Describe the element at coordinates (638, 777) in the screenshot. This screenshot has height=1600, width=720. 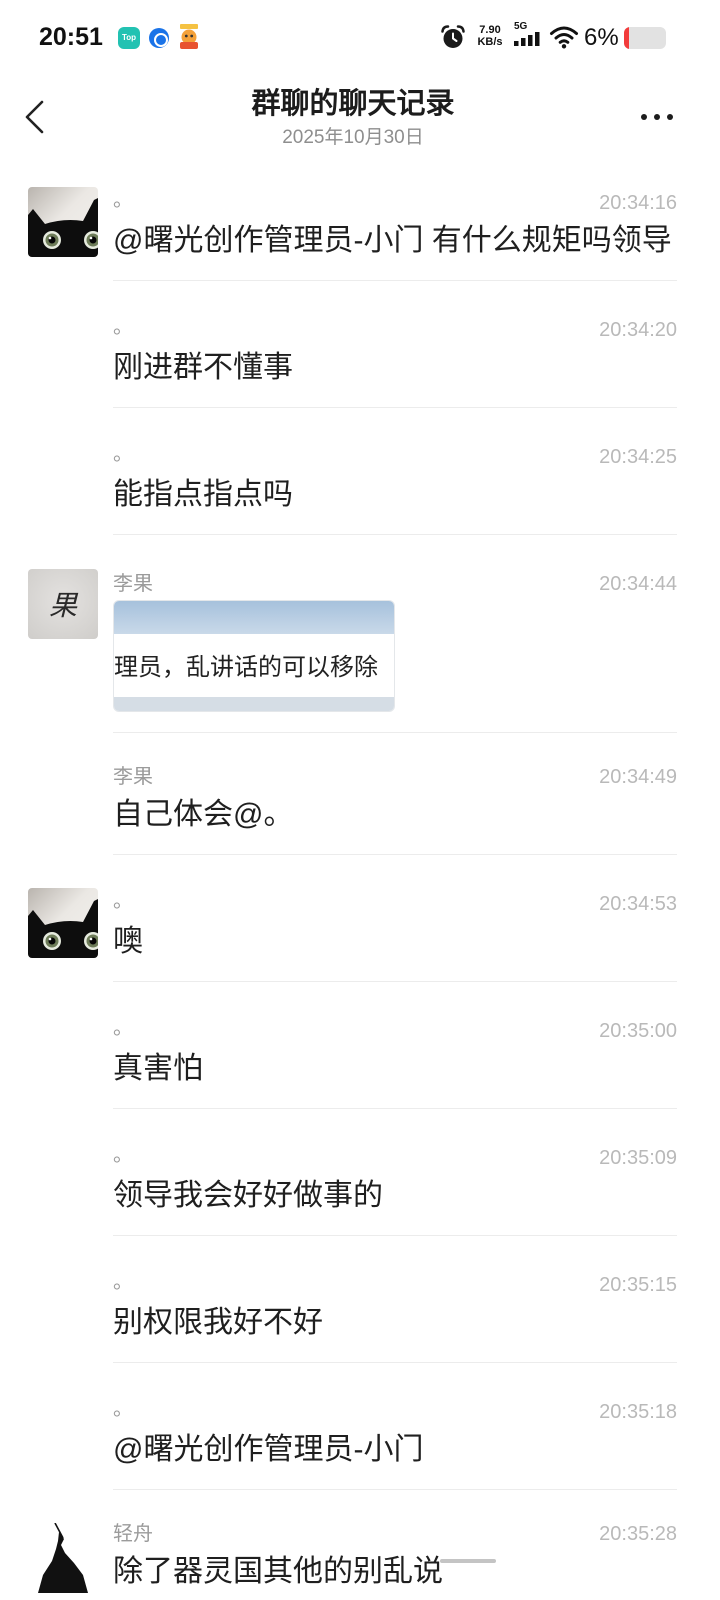
I see `message-time: 20:34:49` at that location.